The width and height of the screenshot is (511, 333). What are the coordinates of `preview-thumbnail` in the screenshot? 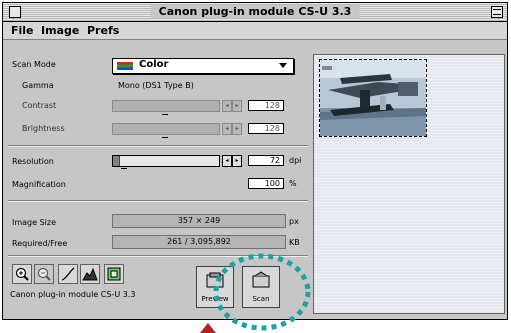 It's located at (373, 98).